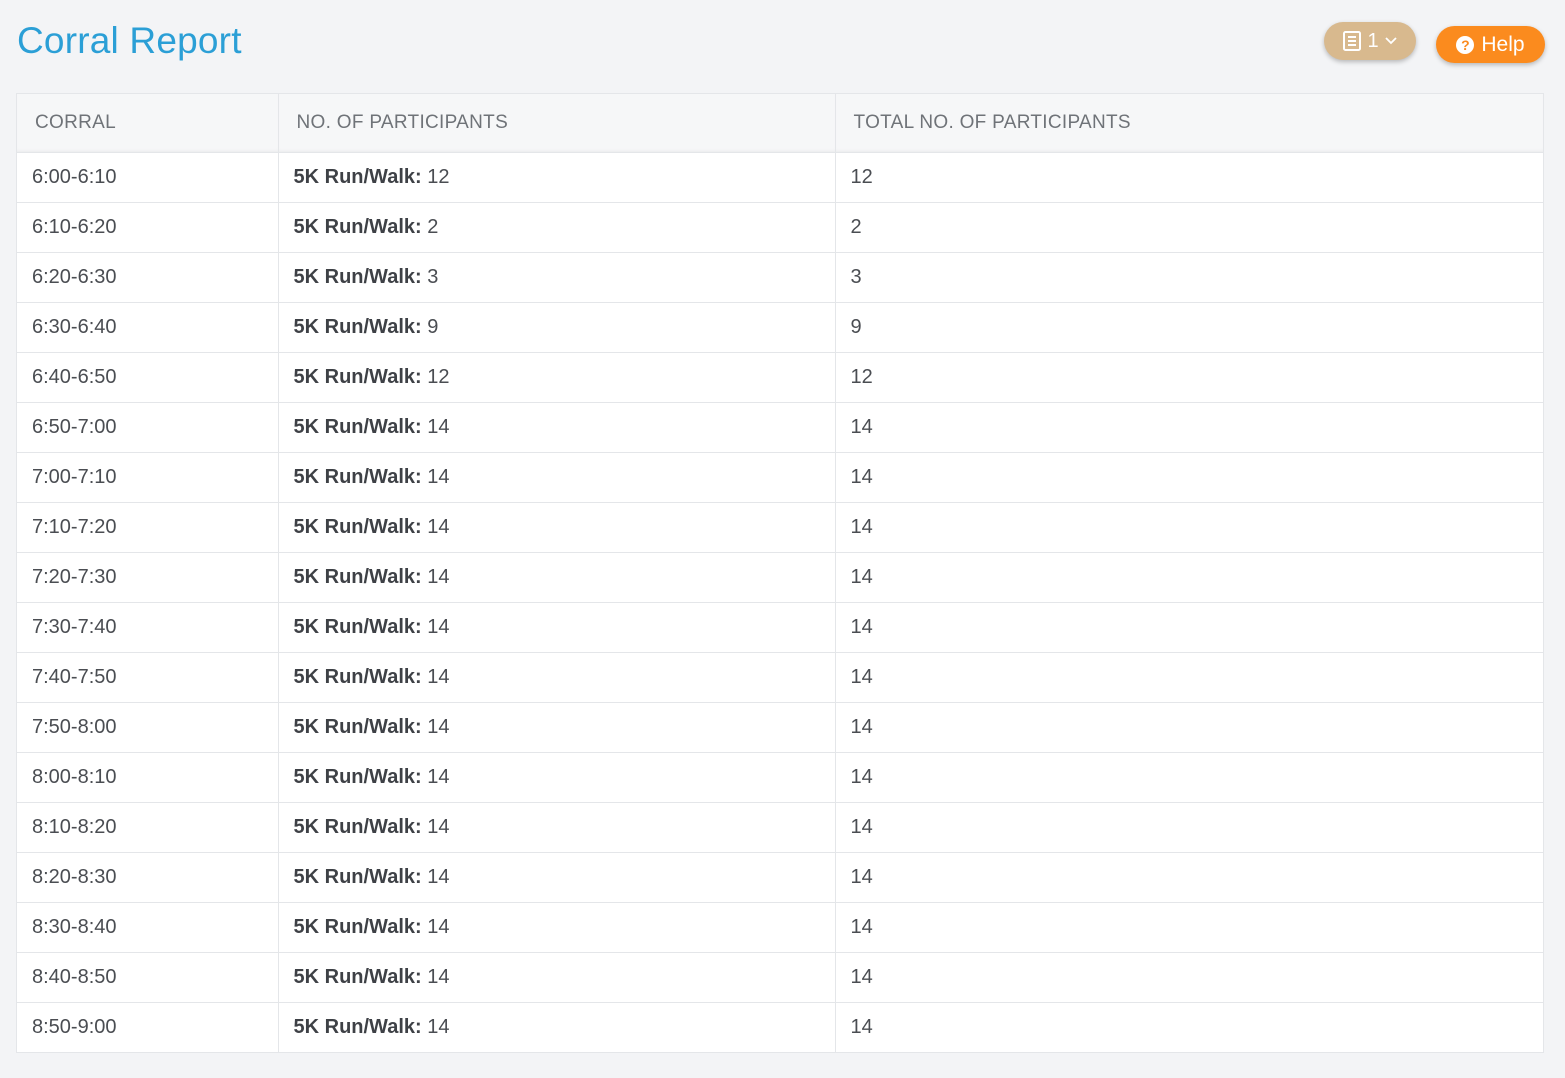  Describe the element at coordinates (148, 277) in the screenshot. I see `corral-cell: 6:20-6:30` at that location.